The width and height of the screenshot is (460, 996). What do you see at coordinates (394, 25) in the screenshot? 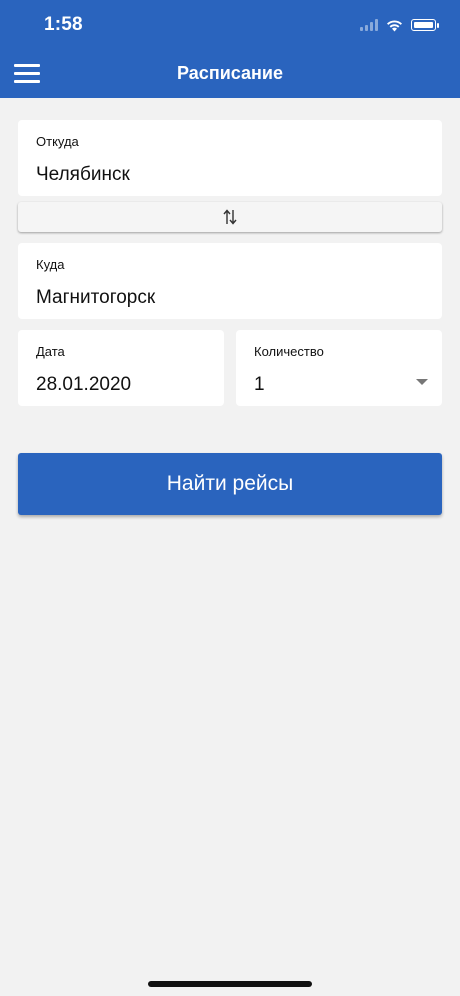
I see `wifi-icon` at bounding box center [394, 25].